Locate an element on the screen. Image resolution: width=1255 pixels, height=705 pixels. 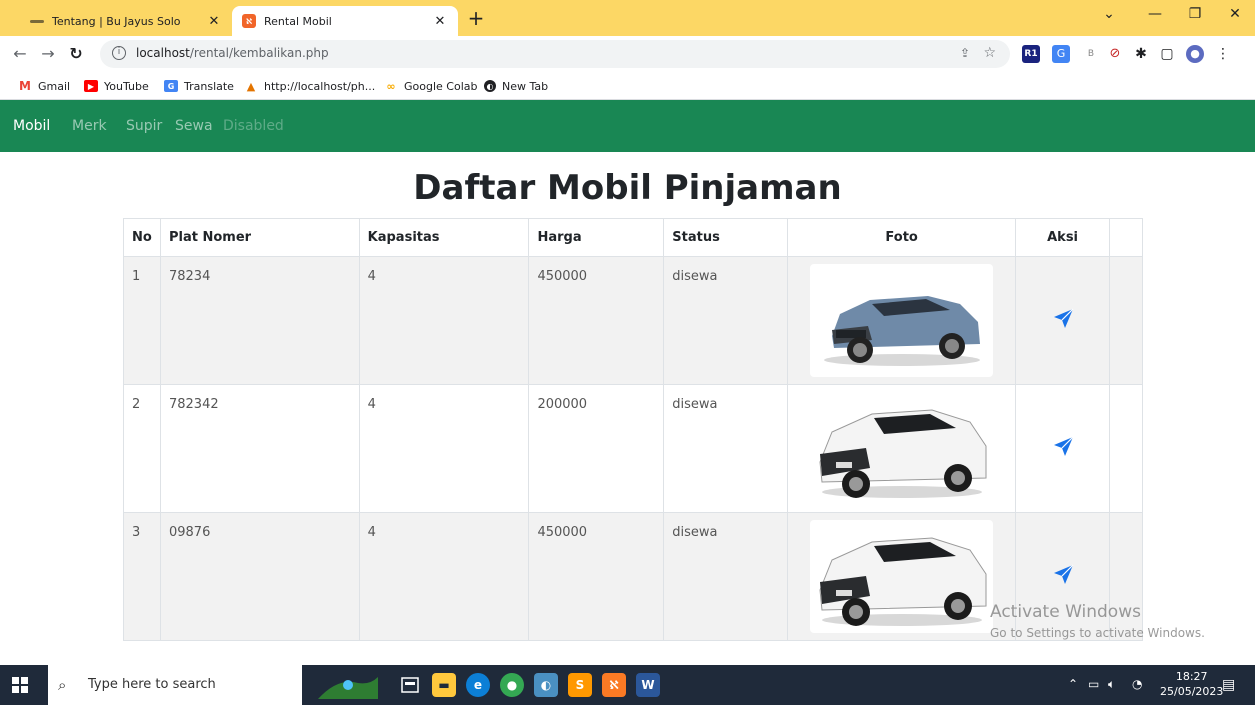
watermark-title: Activate Windows is located at coordinates (1065, 612).